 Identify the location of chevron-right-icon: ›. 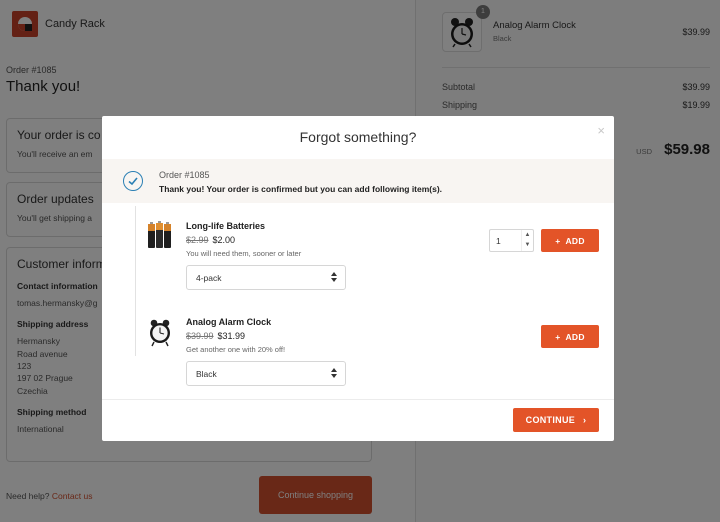
(585, 420).